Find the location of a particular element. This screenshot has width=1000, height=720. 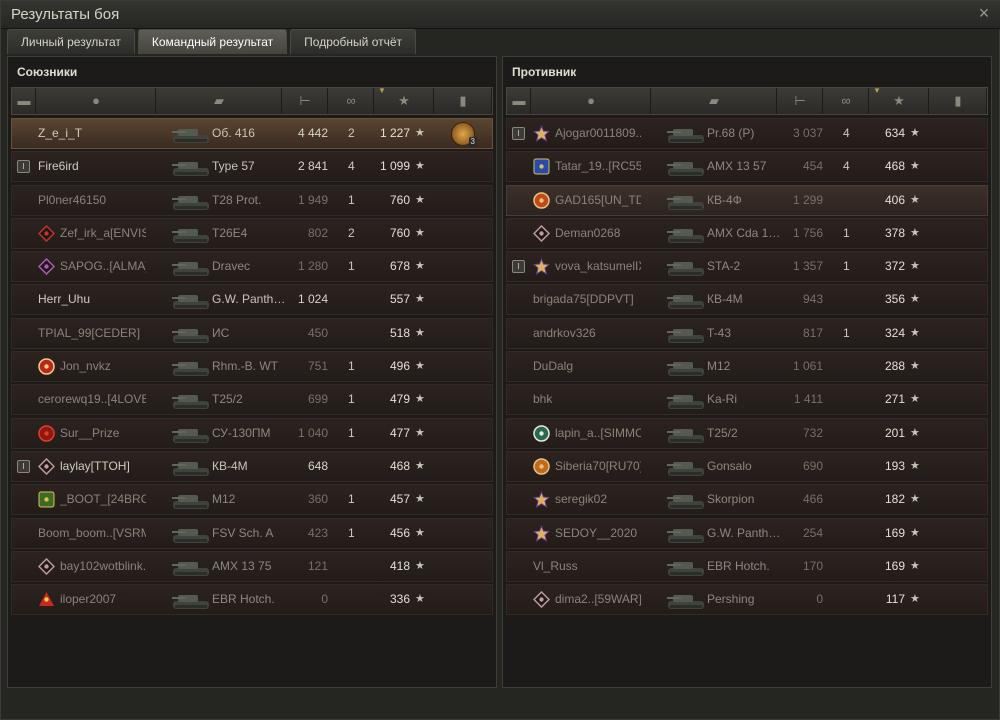

player-row: iloper2007 EBR Hotch. 0 336 ★ is located at coordinates (252, 600).